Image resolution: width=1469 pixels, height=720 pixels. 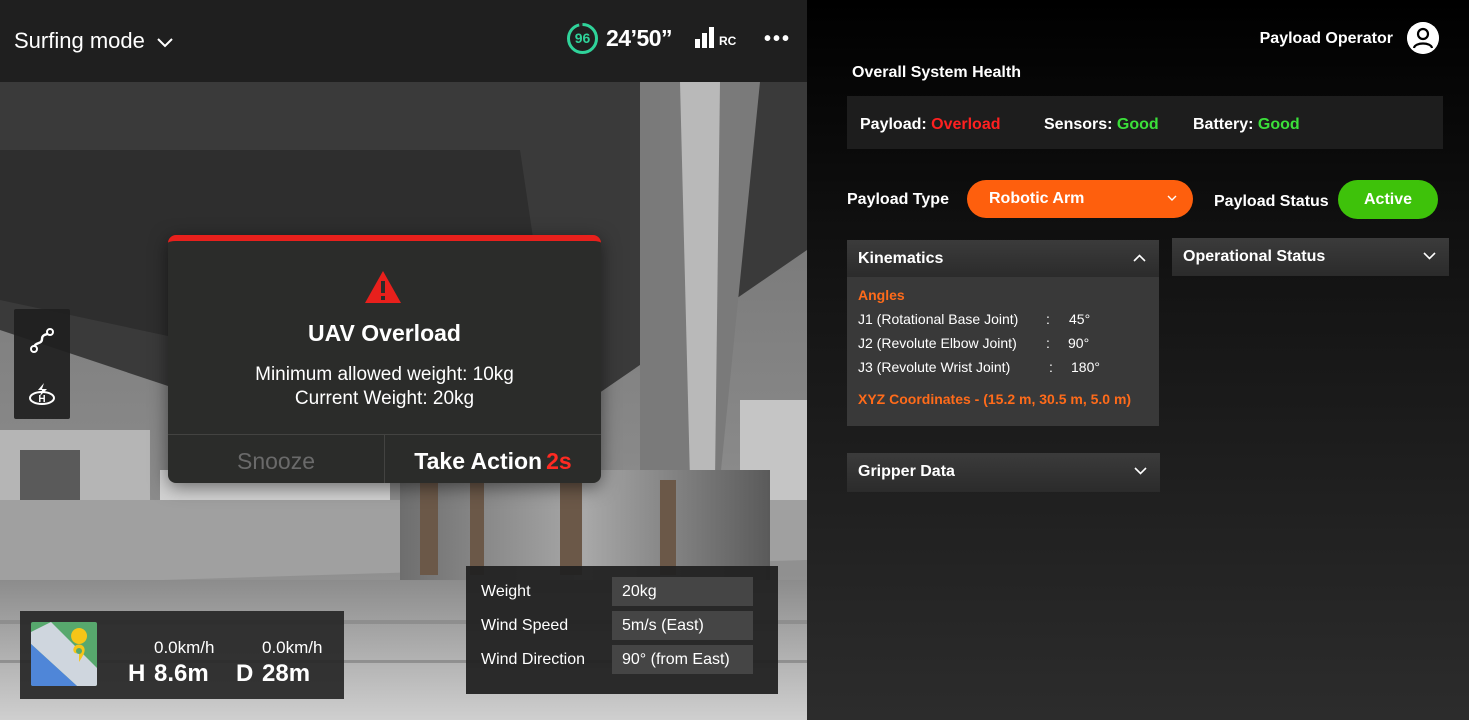 What do you see at coordinates (42, 341) in the screenshot?
I see `route-icon` at bounding box center [42, 341].